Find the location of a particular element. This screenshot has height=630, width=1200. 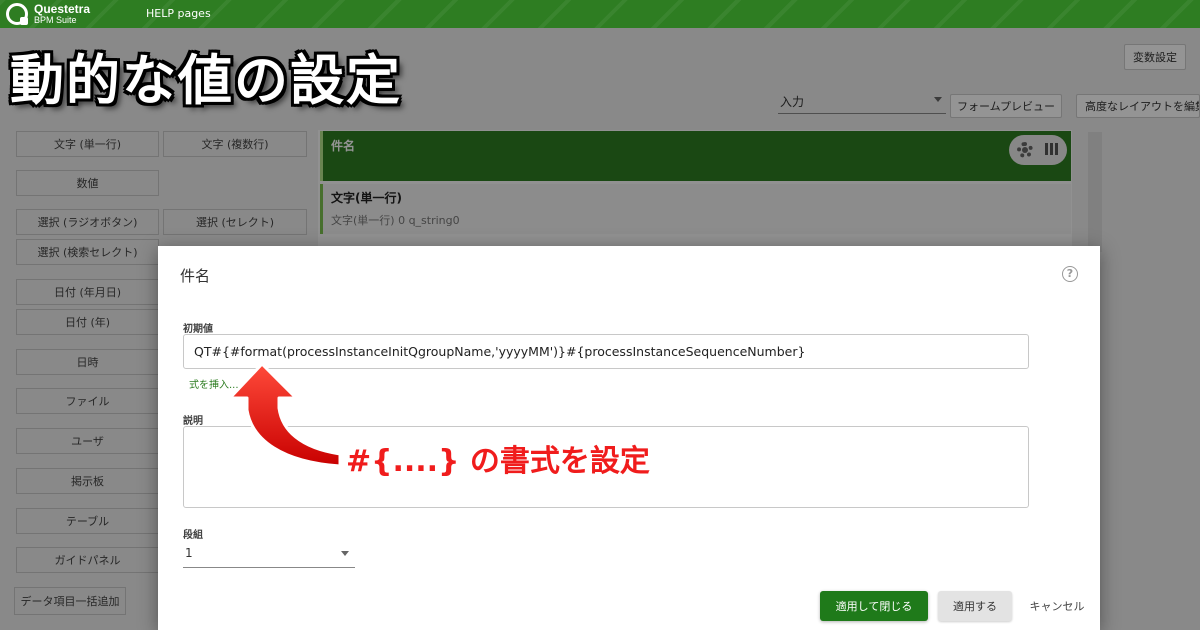

apply-button: 適用する is located at coordinates (975, 606).